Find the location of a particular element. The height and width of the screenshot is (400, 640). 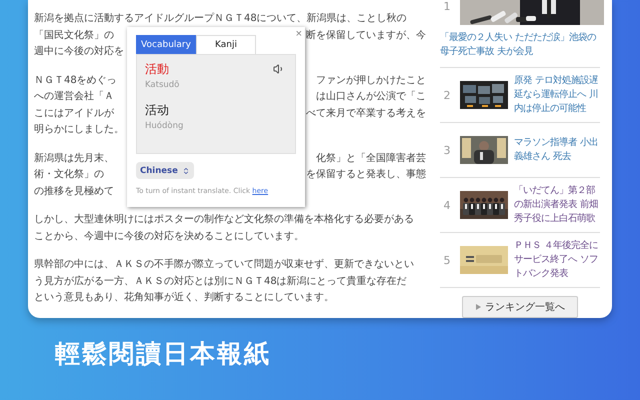

rank-number: 4 is located at coordinates (447, 205).